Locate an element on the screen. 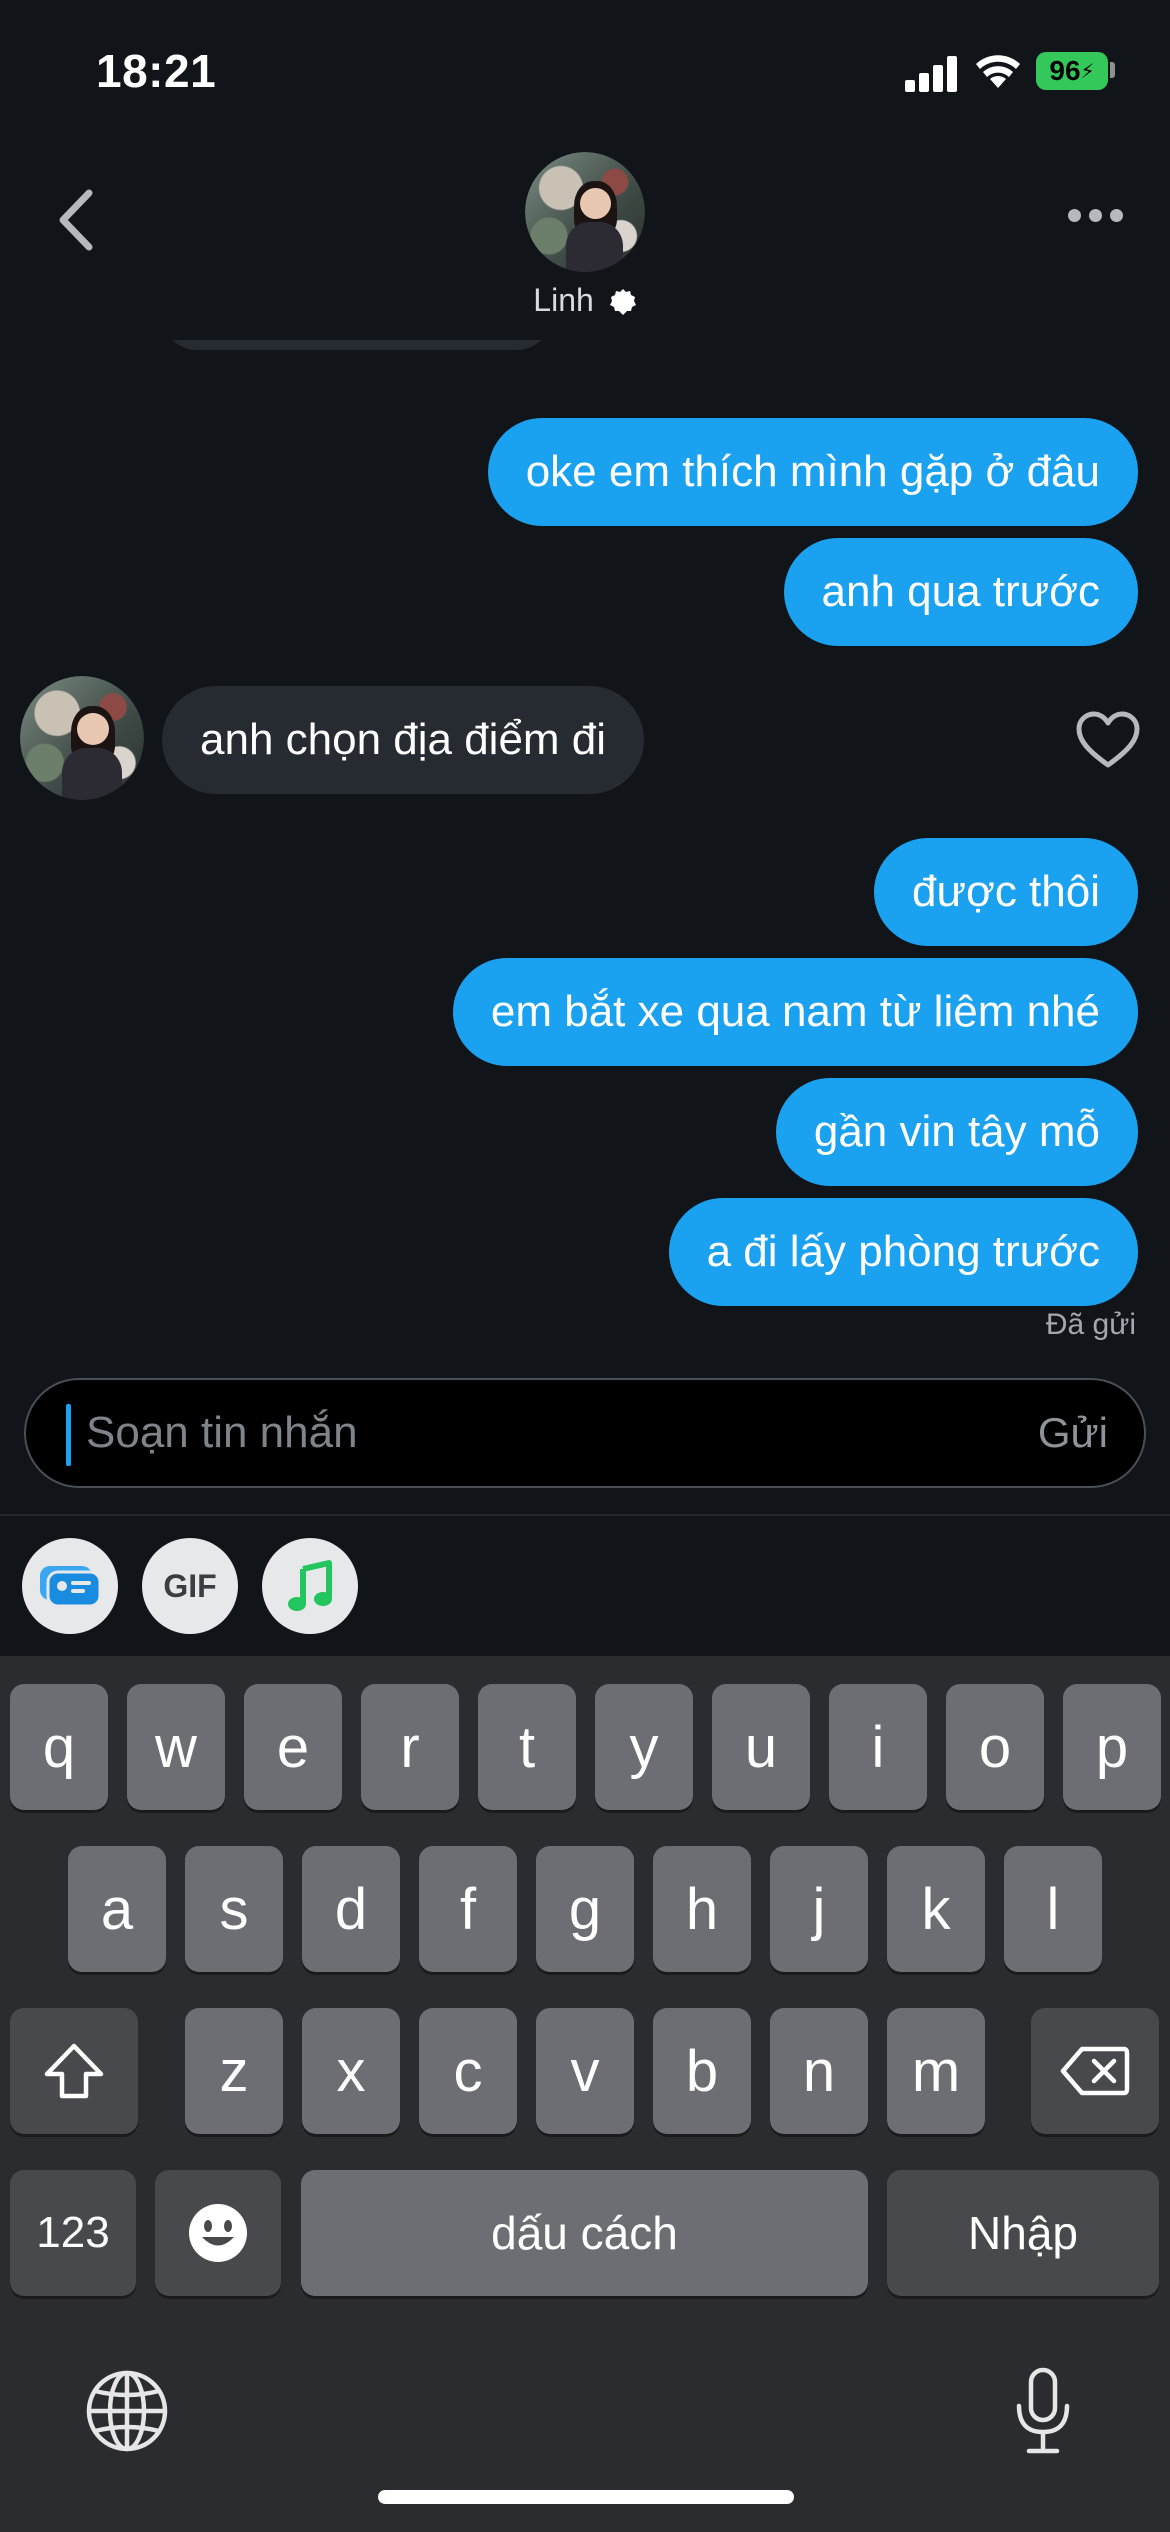 Image resolution: width=1170 pixels, height=2532 pixels. message-composer: Gửi is located at coordinates (585, 1433).